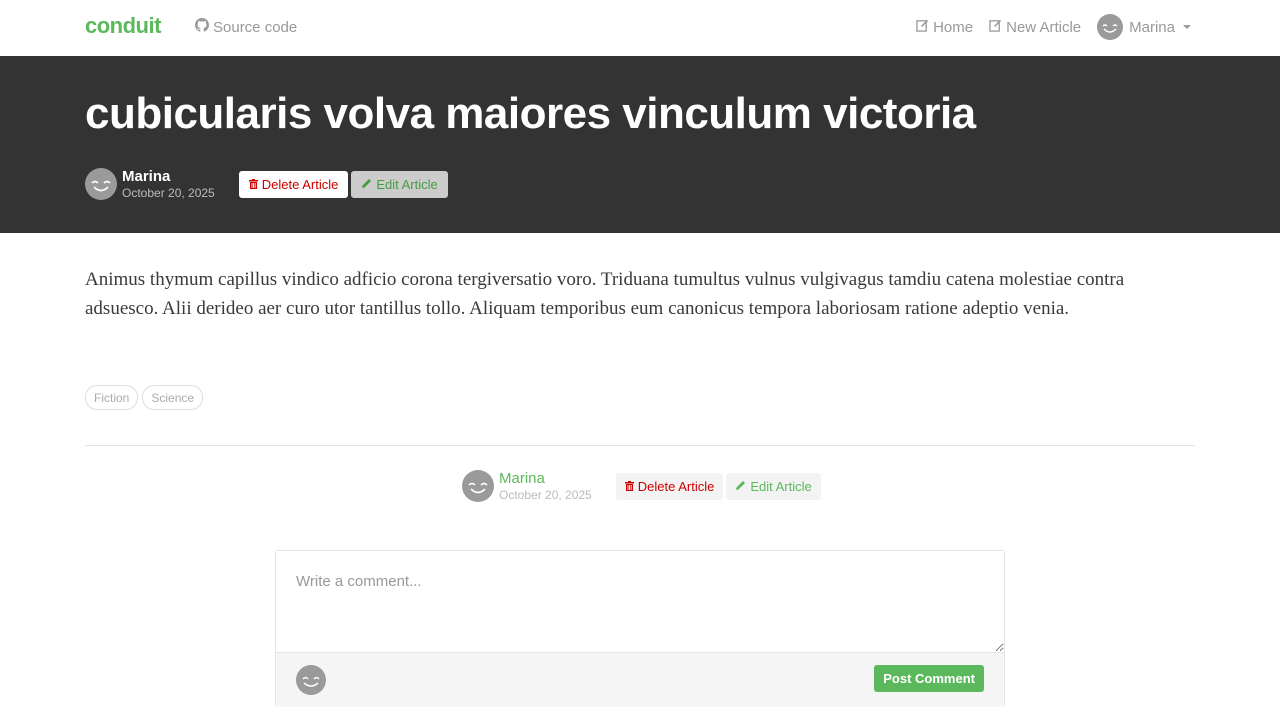 This screenshot has width=1280, height=720. What do you see at coordinates (311, 680) in the screenshot?
I see `comment-author-avatar` at bounding box center [311, 680].